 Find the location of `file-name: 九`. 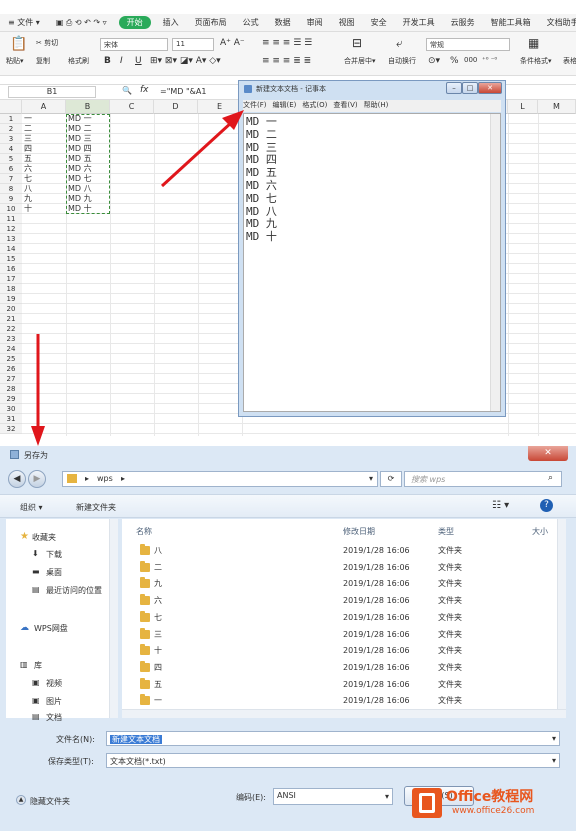

file-name: 九 is located at coordinates (158, 584).